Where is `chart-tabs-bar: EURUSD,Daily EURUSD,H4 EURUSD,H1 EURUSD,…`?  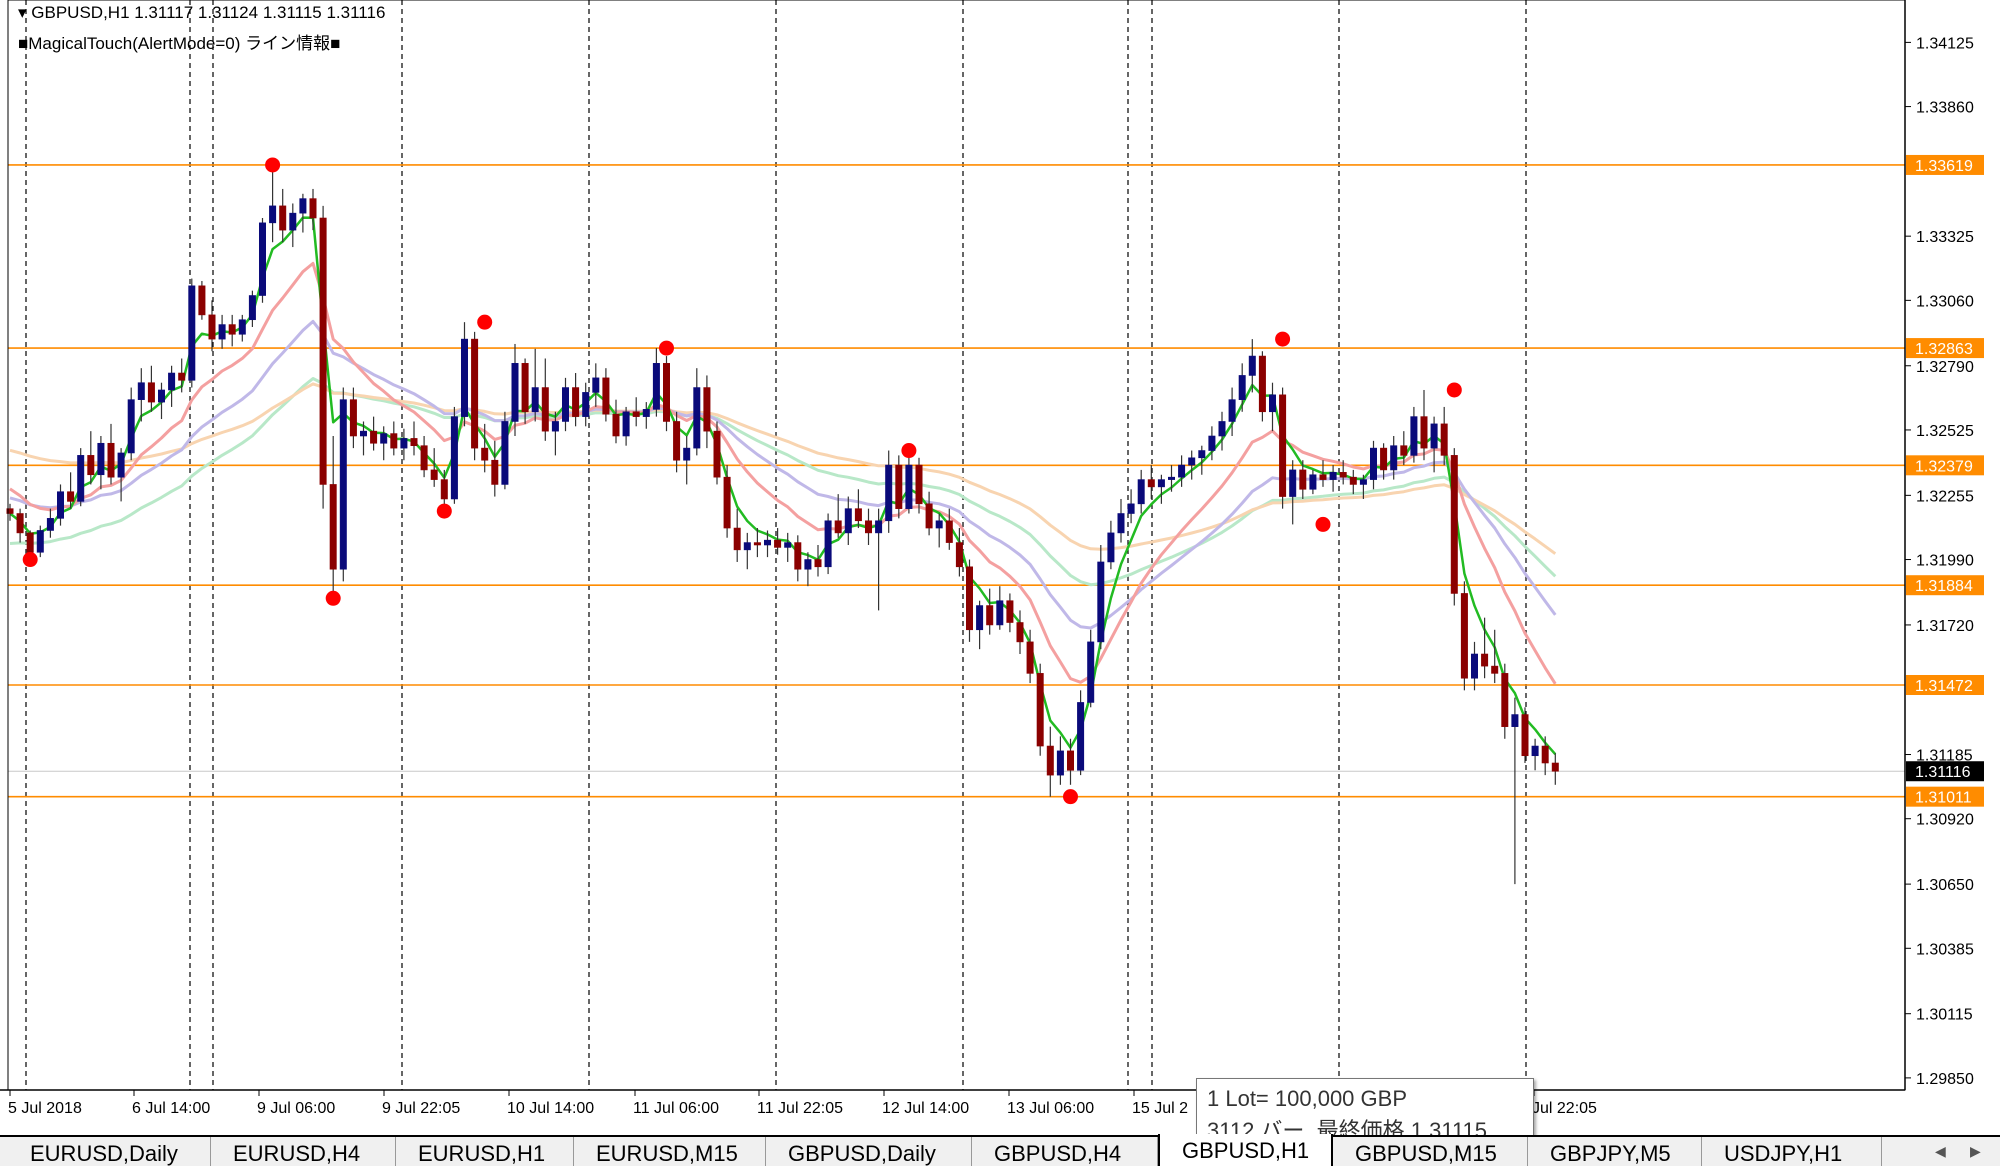 chart-tabs-bar: EURUSD,Daily EURUSD,H4 EURUSD,H1 EURUSD,… is located at coordinates (1000, 1150).